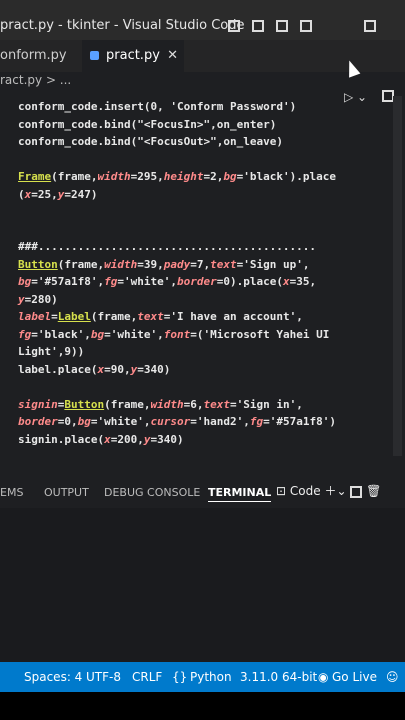 This screenshot has width=405, height=720. What do you see at coordinates (282, 26) in the screenshot?
I see `toggle-secondary-sidebar-icon` at bounding box center [282, 26].